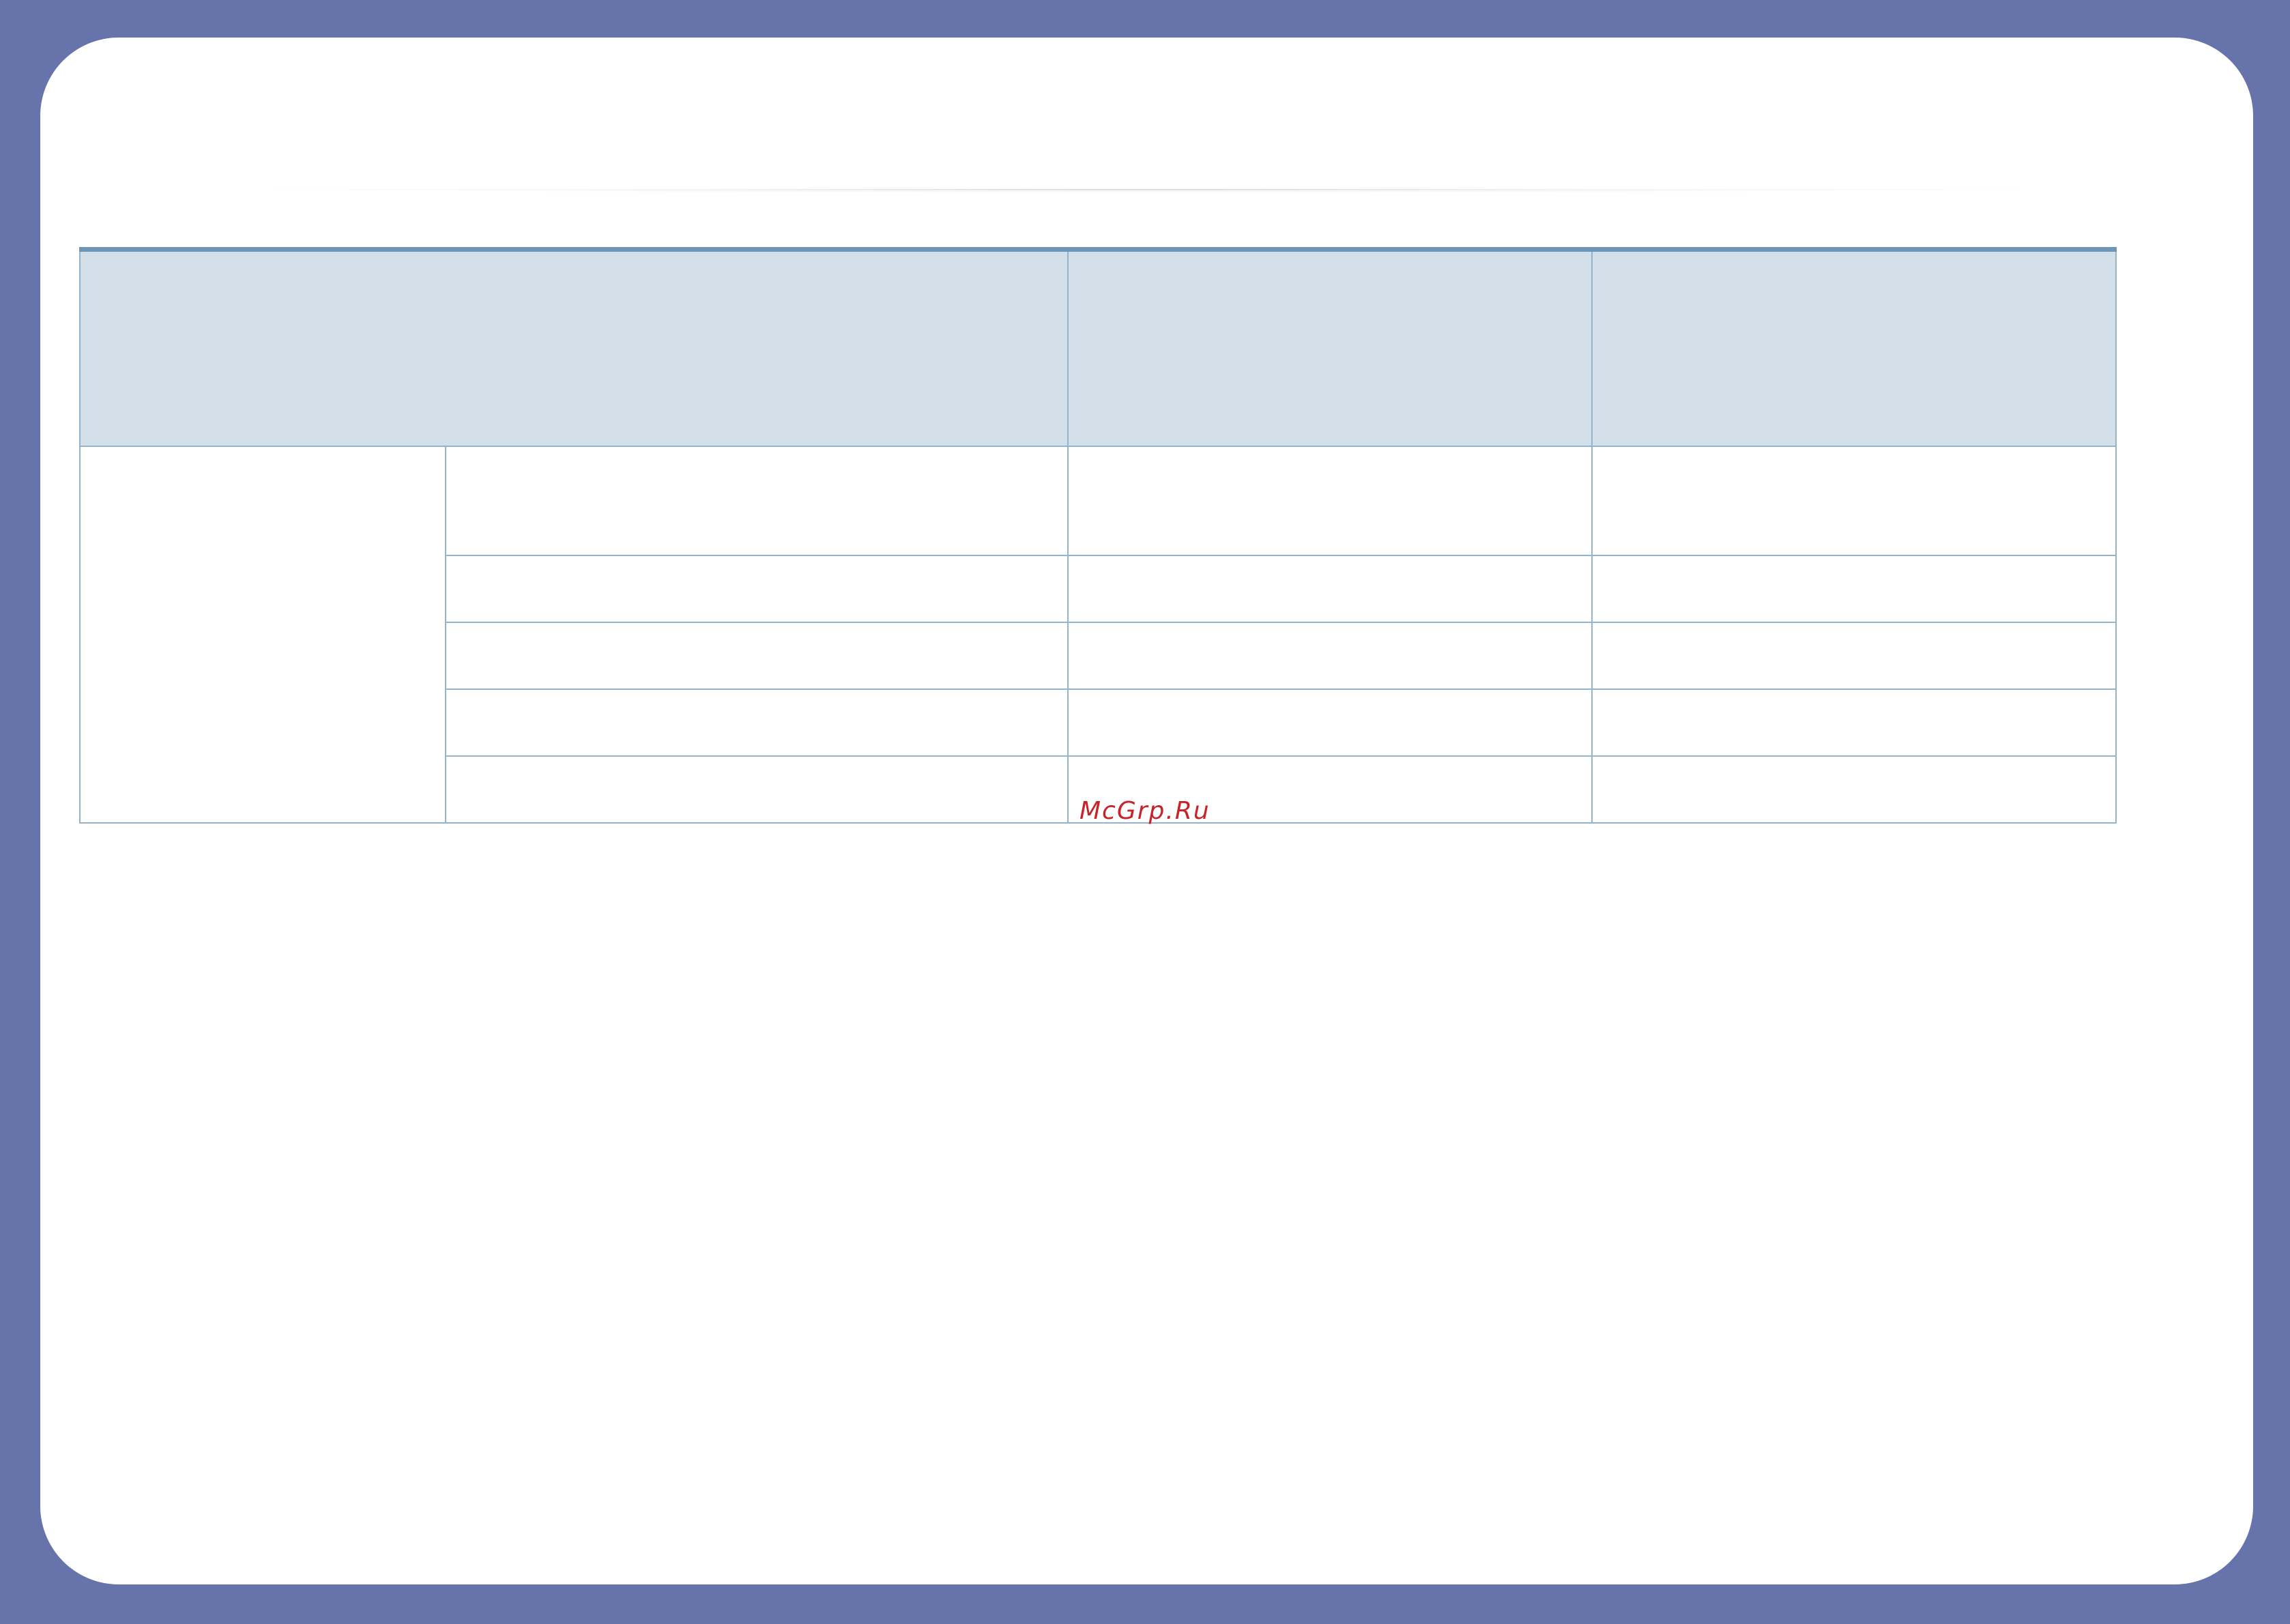 The image size is (2290, 1624). I want to click on table-header-row, so click(1098, 347).